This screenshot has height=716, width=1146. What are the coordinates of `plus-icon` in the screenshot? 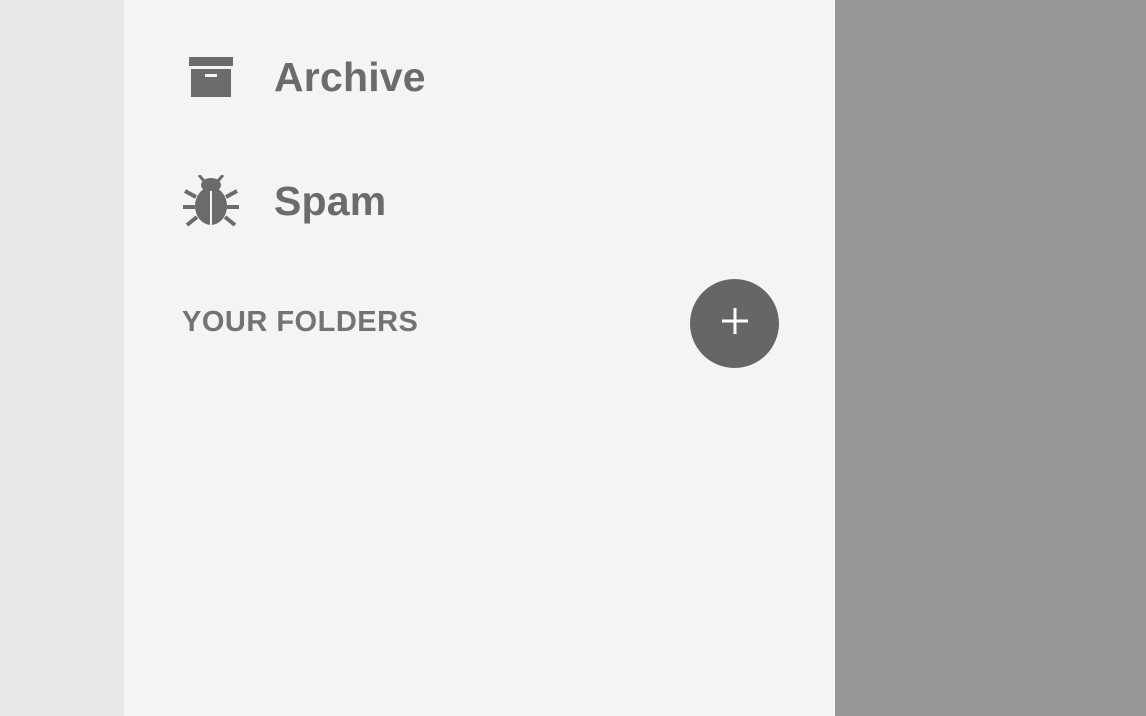 It's located at (735, 323).